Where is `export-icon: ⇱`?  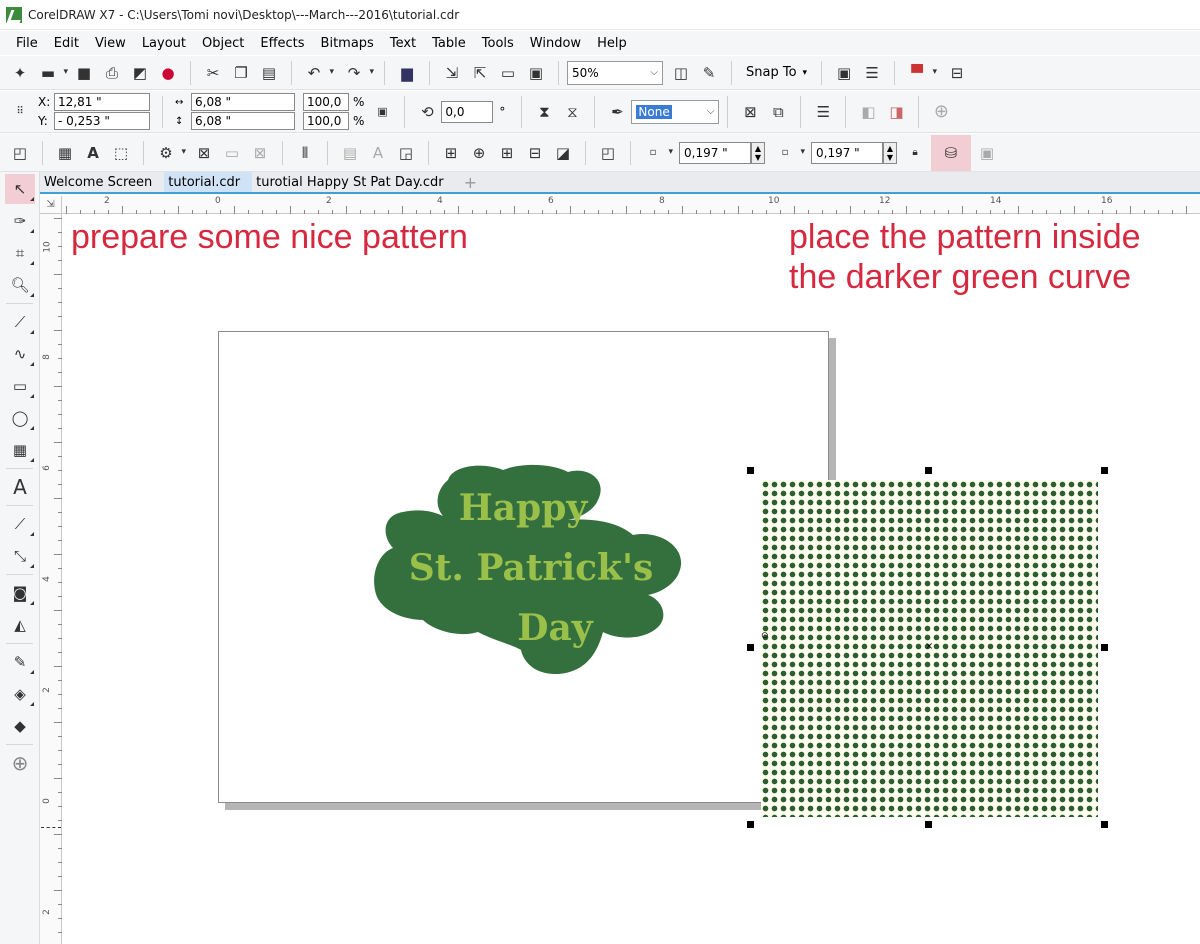
export-icon: ⇱ is located at coordinates (480, 73).